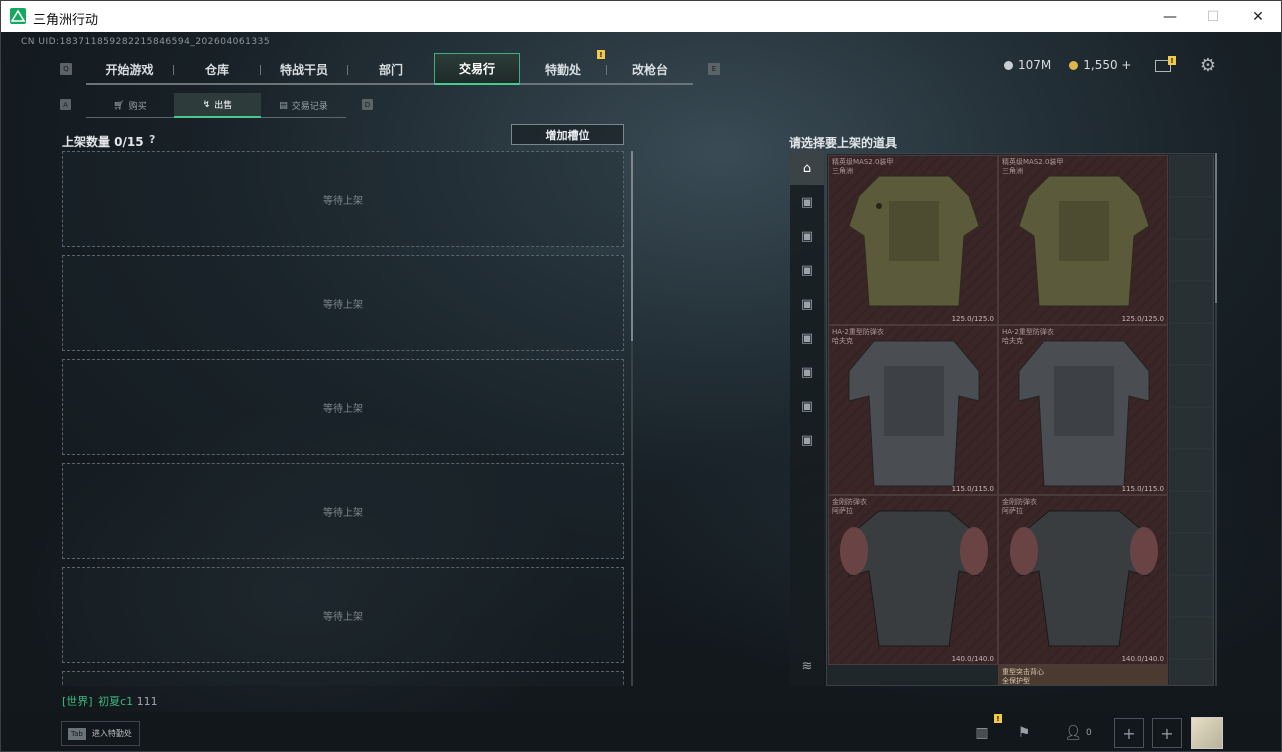  What do you see at coordinates (567, 134) in the screenshot?
I see `add-slot-button: 增加槽位` at bounding box center [567, 134].